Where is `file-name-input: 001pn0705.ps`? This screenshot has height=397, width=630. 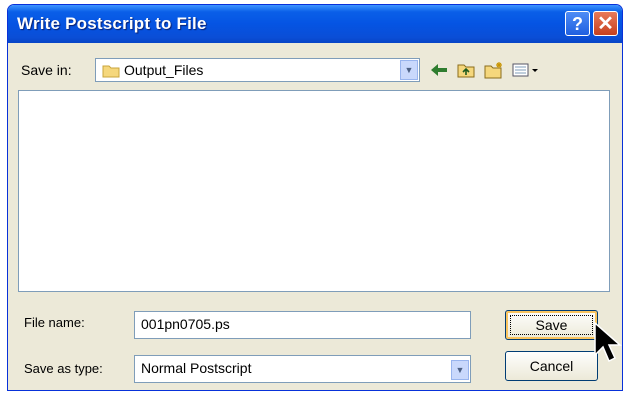
file-name-input: 001pn0705.ps is located at coordinates (302, 325).